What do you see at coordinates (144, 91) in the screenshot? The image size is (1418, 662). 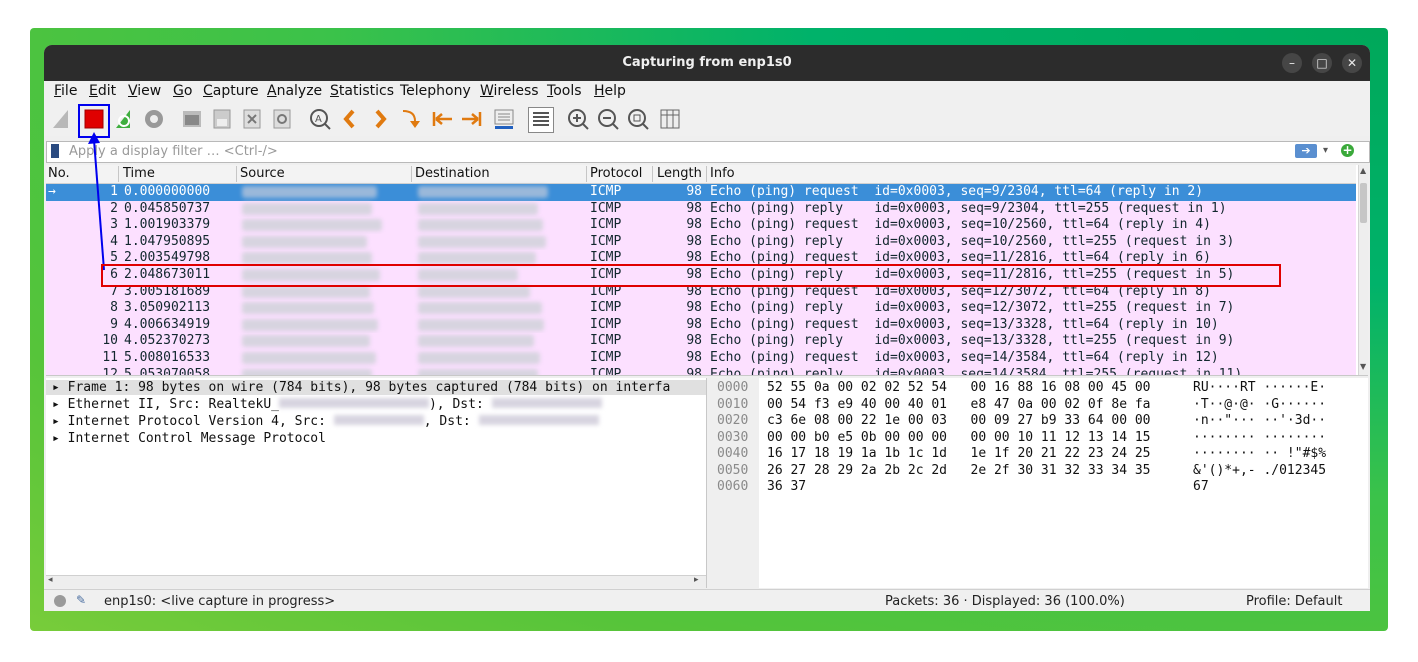 I see `menu-item-view: View` at bounding box center [144, 91].